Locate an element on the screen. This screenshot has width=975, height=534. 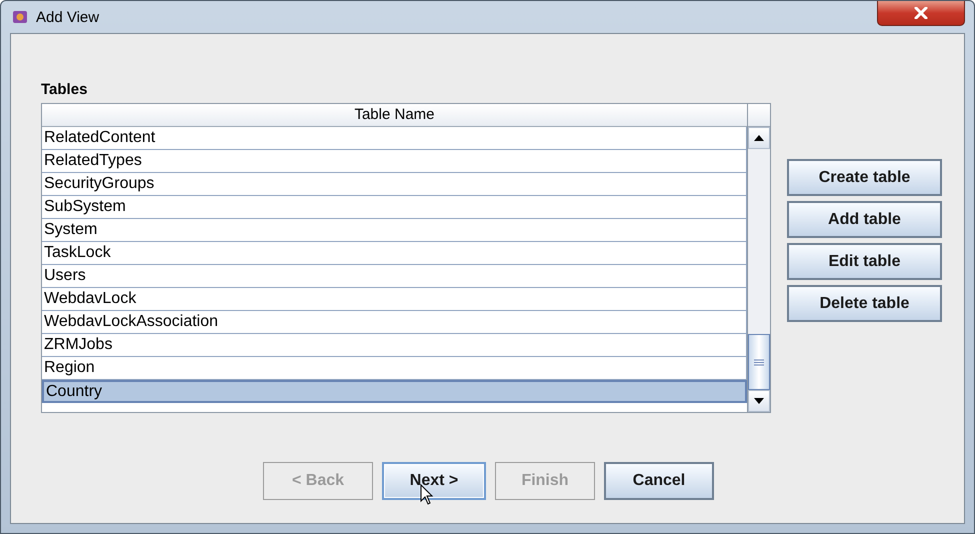
table-row: Users is located at coordinates (394, 276).